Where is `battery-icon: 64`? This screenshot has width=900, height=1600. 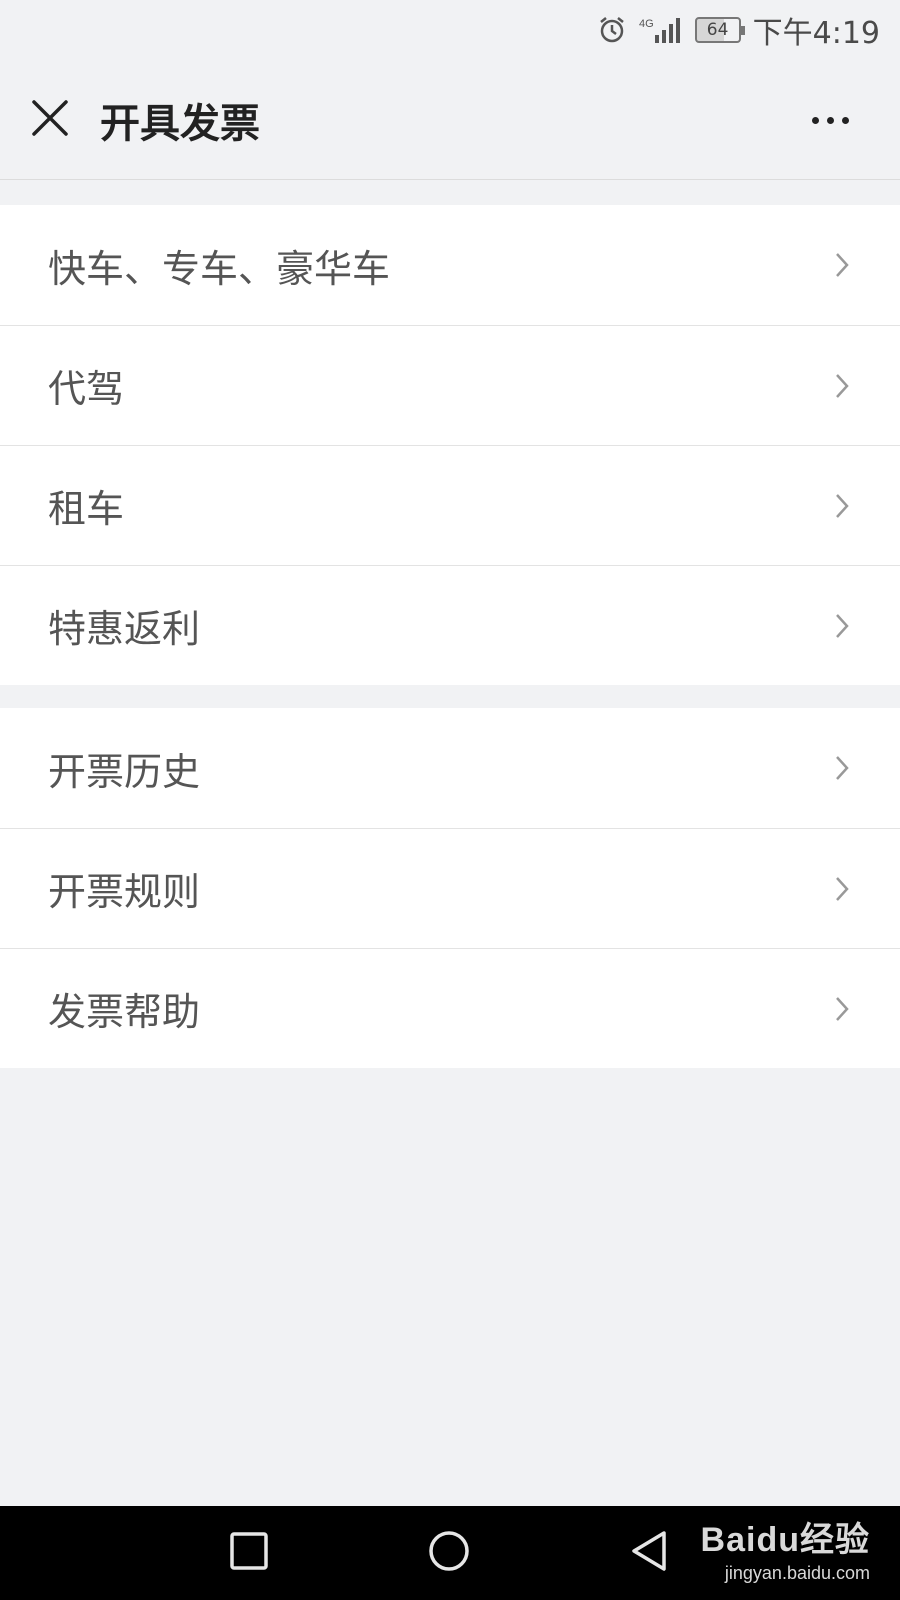
battery-icon: 64 is located at coordinates (719, 30).